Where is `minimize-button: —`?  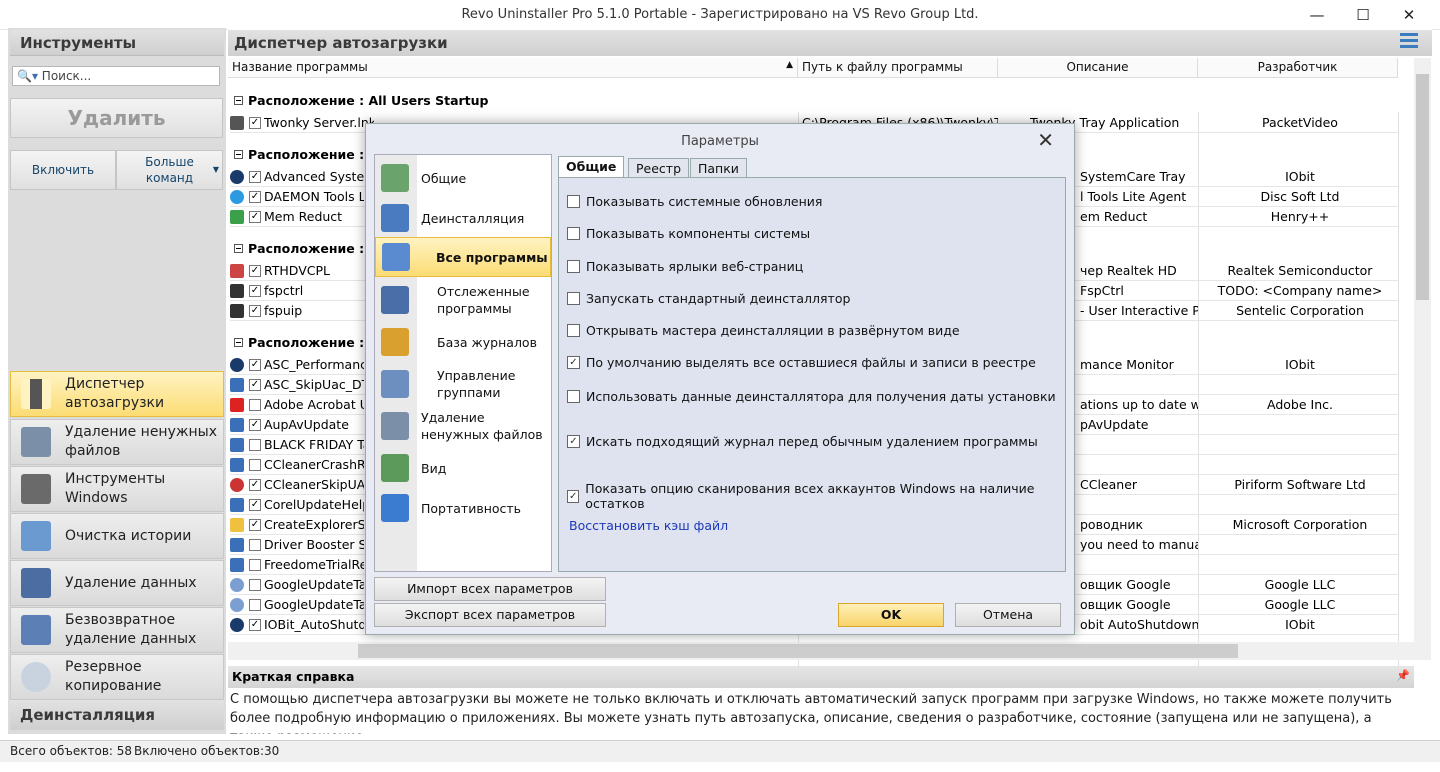 minimize-button: — is located at coordinates (1317, 15).